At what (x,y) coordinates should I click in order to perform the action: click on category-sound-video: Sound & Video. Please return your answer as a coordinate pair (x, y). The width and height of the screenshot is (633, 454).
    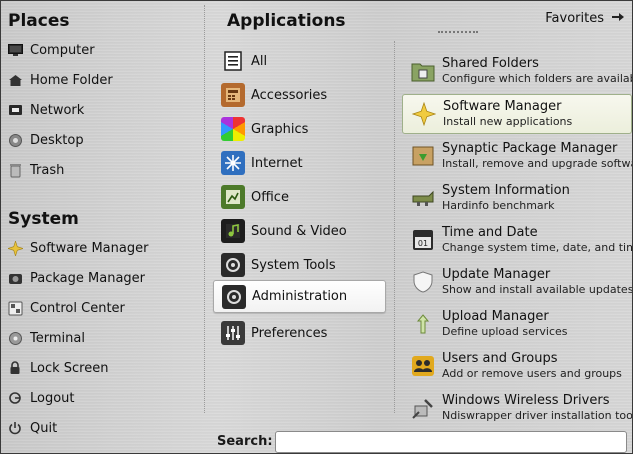
    Looking at the image, I should click on (299, 231).